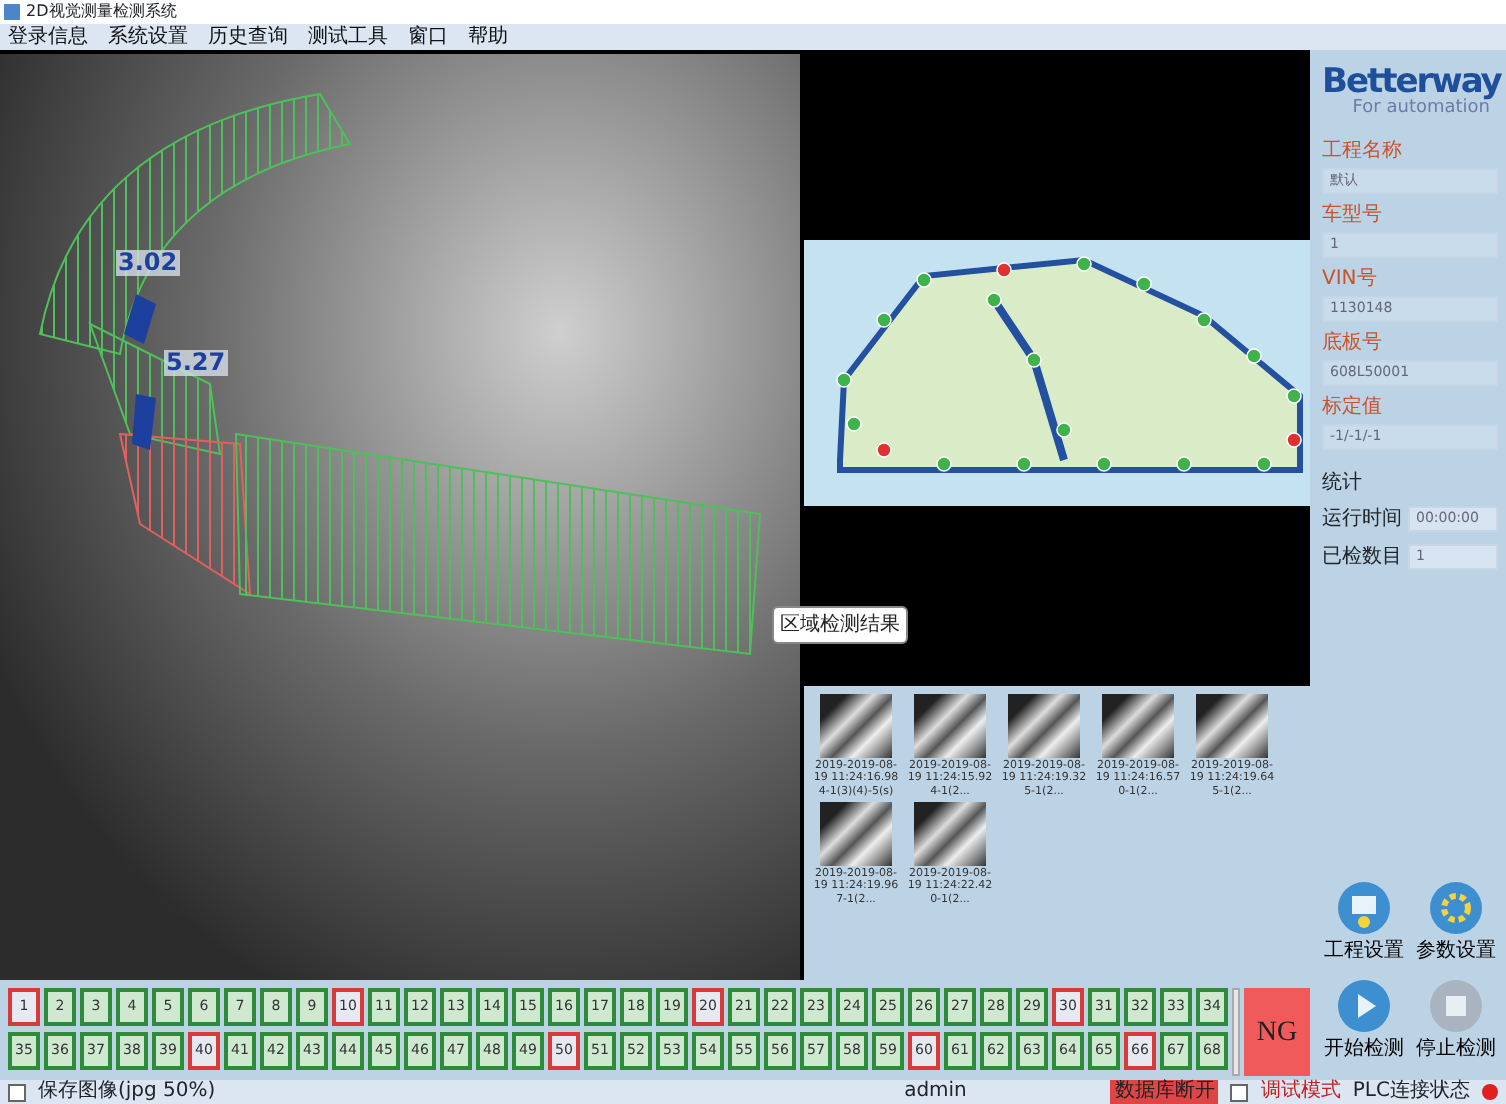 The height and width of the screenshot is (1104, 1506). Describe the element at coordinates (248, 37) in the screenshot. I see `menu-item: 历史查询` at that location.